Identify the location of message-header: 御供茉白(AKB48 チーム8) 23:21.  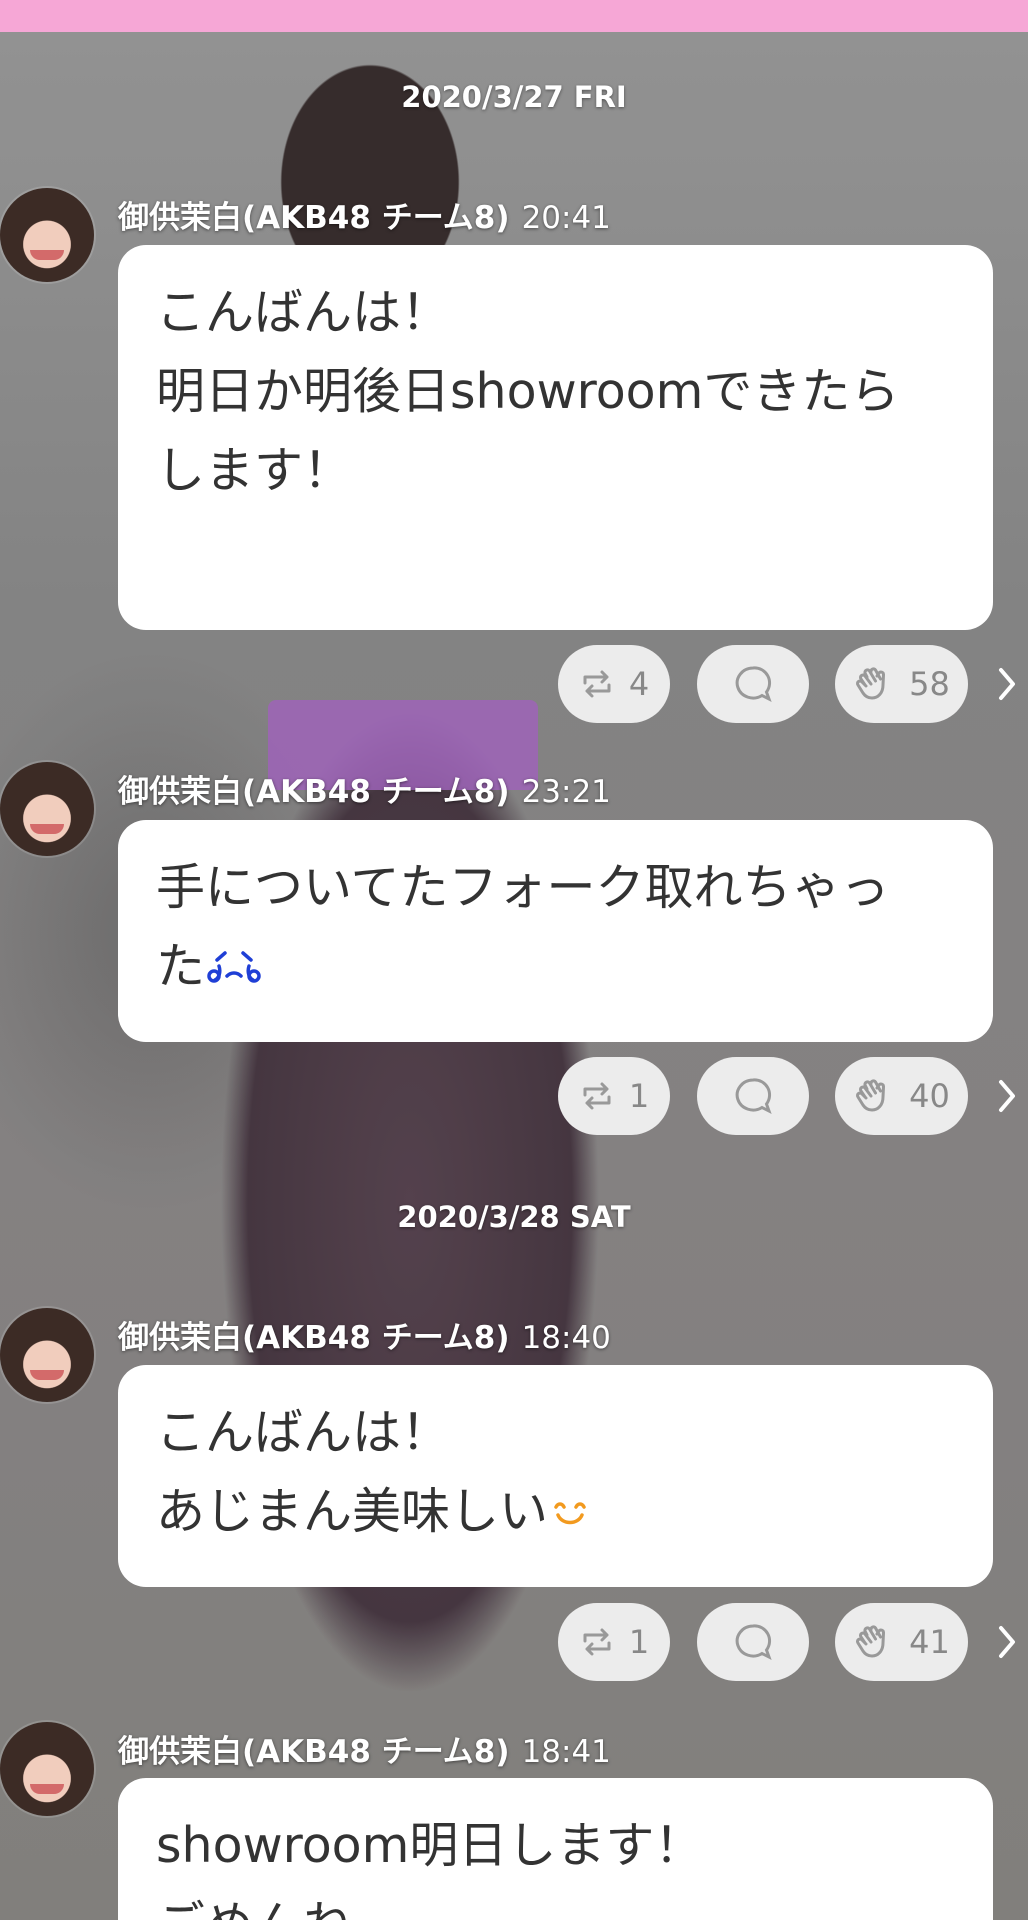
(364, 788).